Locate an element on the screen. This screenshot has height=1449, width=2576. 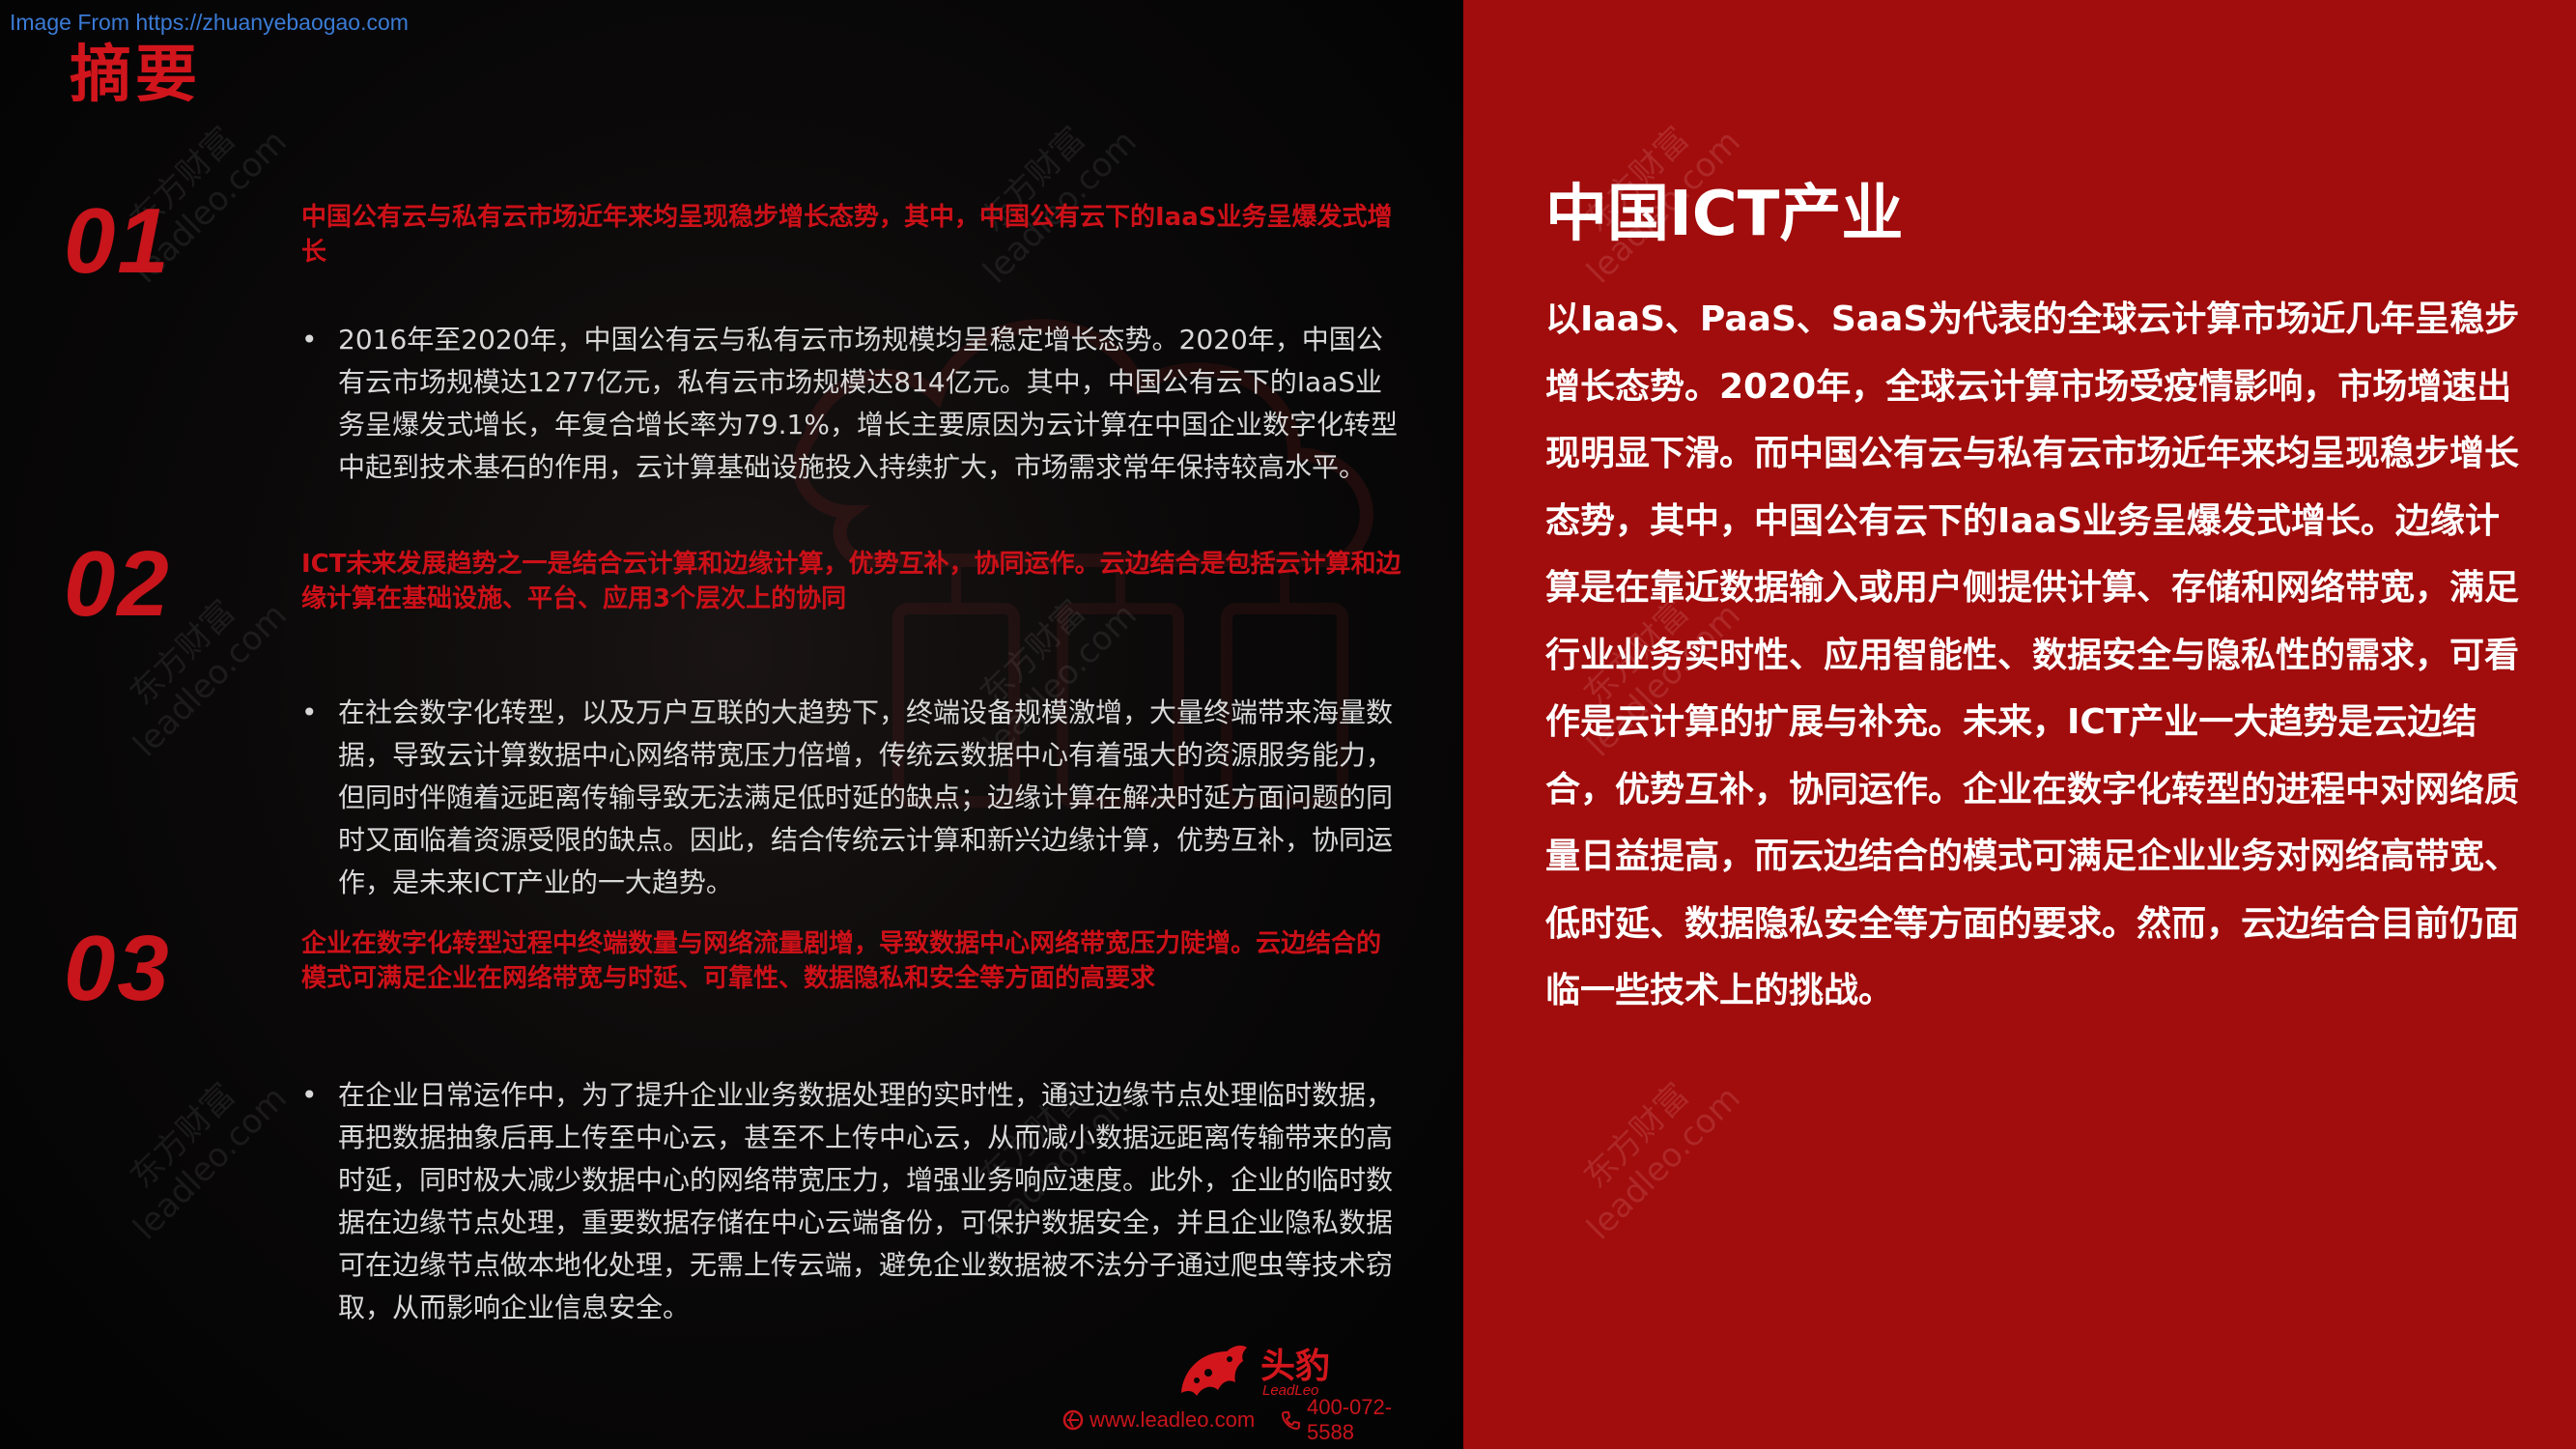
page-title: 摘要 is located at coordinates (135, 75).